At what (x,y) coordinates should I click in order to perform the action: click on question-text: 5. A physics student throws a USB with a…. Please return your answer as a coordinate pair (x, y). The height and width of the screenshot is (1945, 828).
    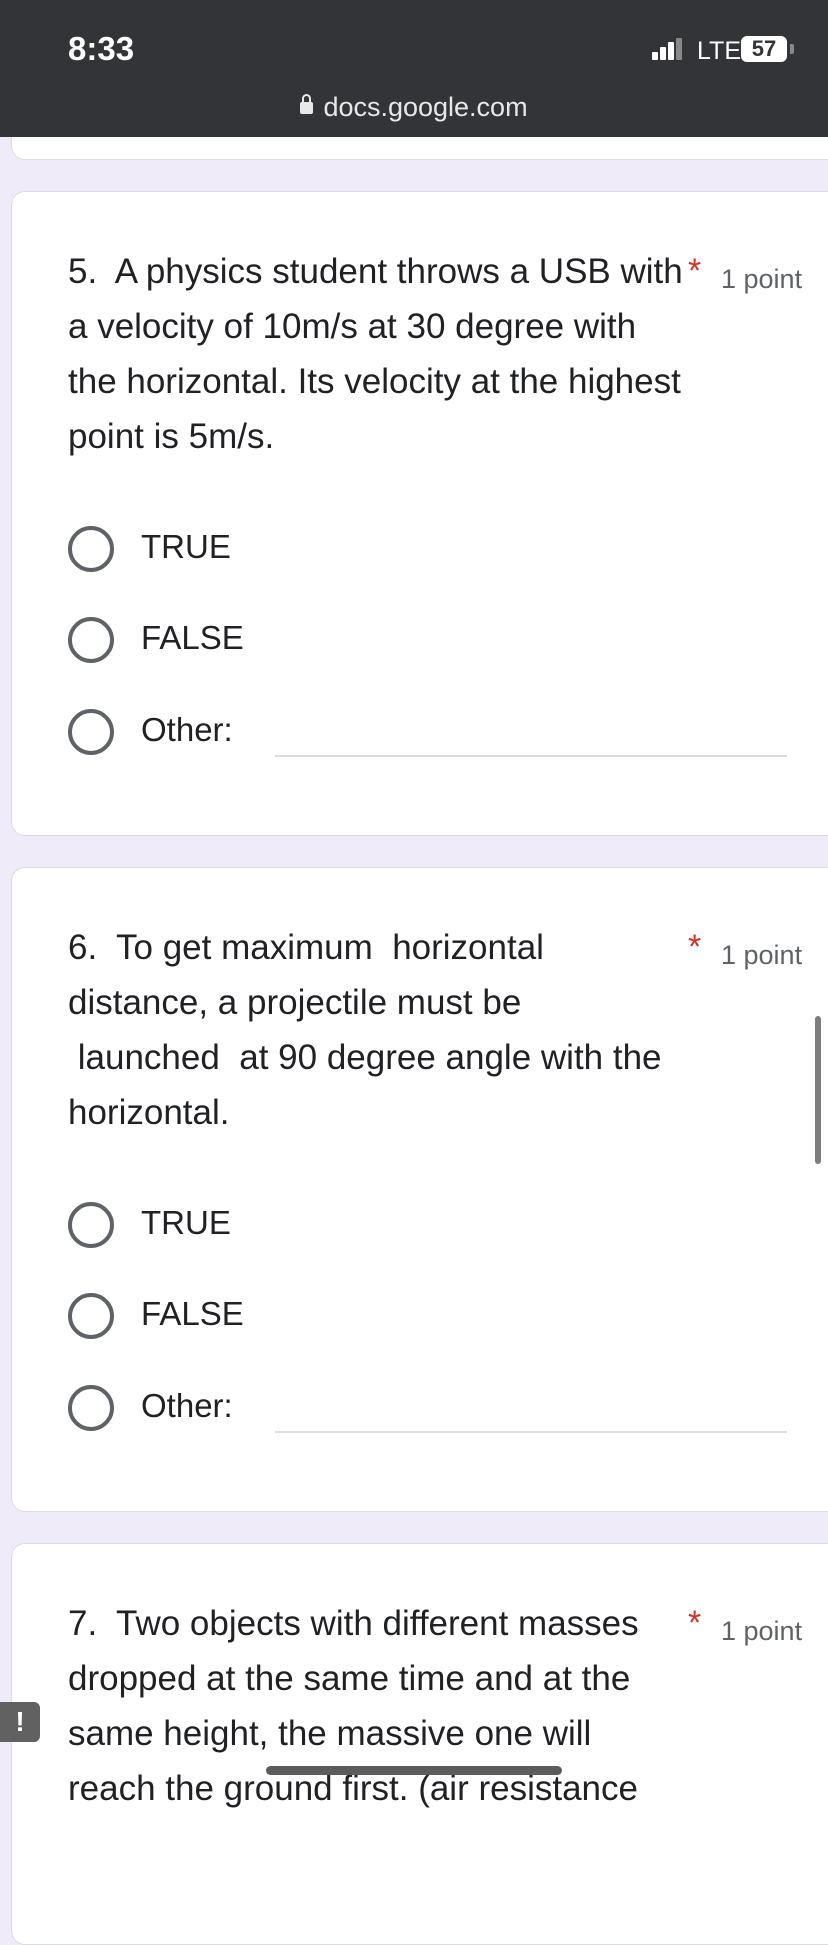
    Looking at the image, I should click on (380, 354).